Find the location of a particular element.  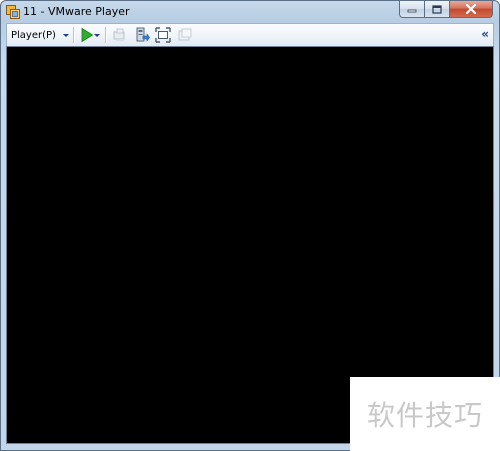

player-menu-label: Player(P) is located at coordinates (33, 35).